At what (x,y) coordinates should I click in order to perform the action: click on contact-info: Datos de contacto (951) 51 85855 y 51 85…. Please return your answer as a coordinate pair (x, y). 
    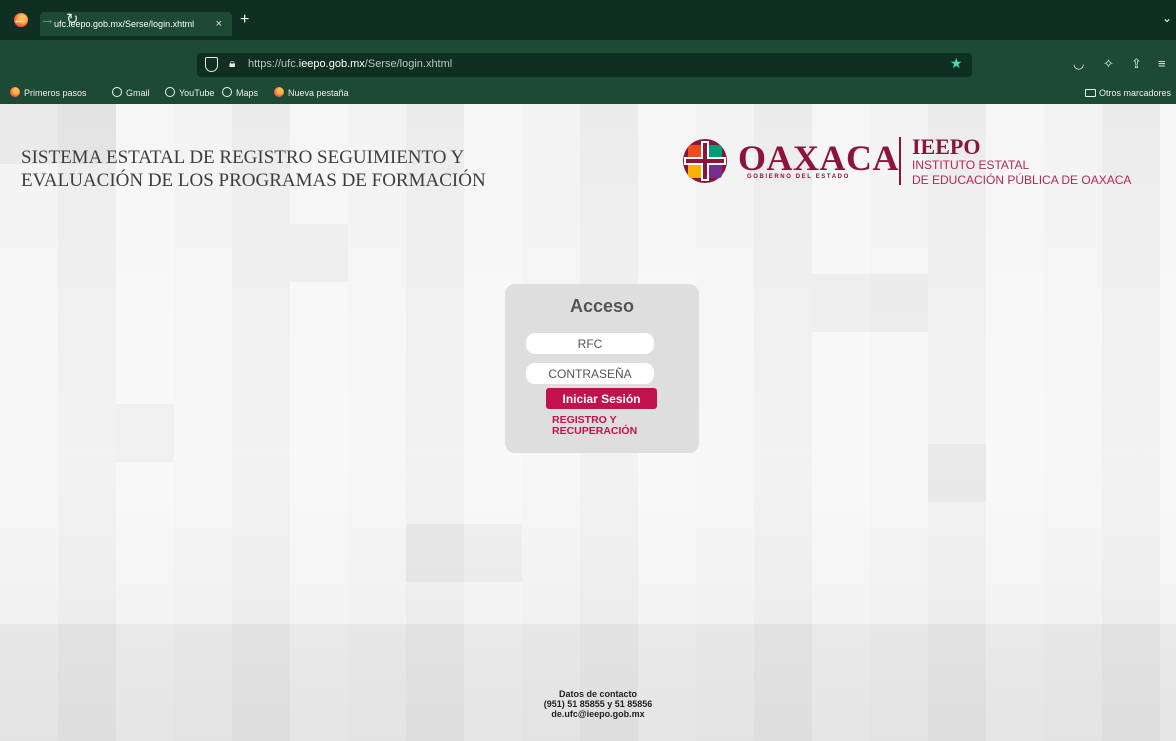
    Looking at the image, I should click on (598, 704).